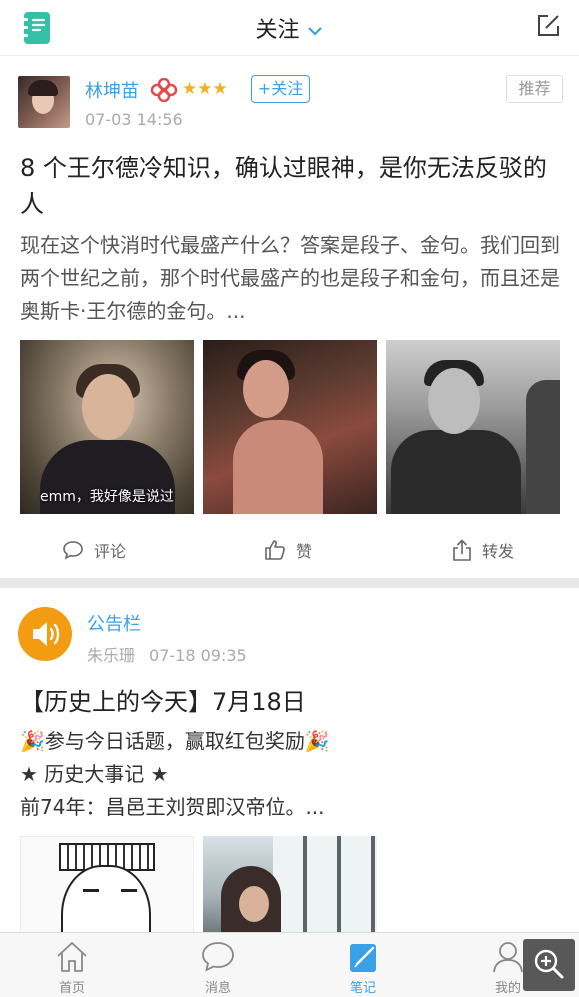  I want to click on top-header: 关注, so click(289, 28).